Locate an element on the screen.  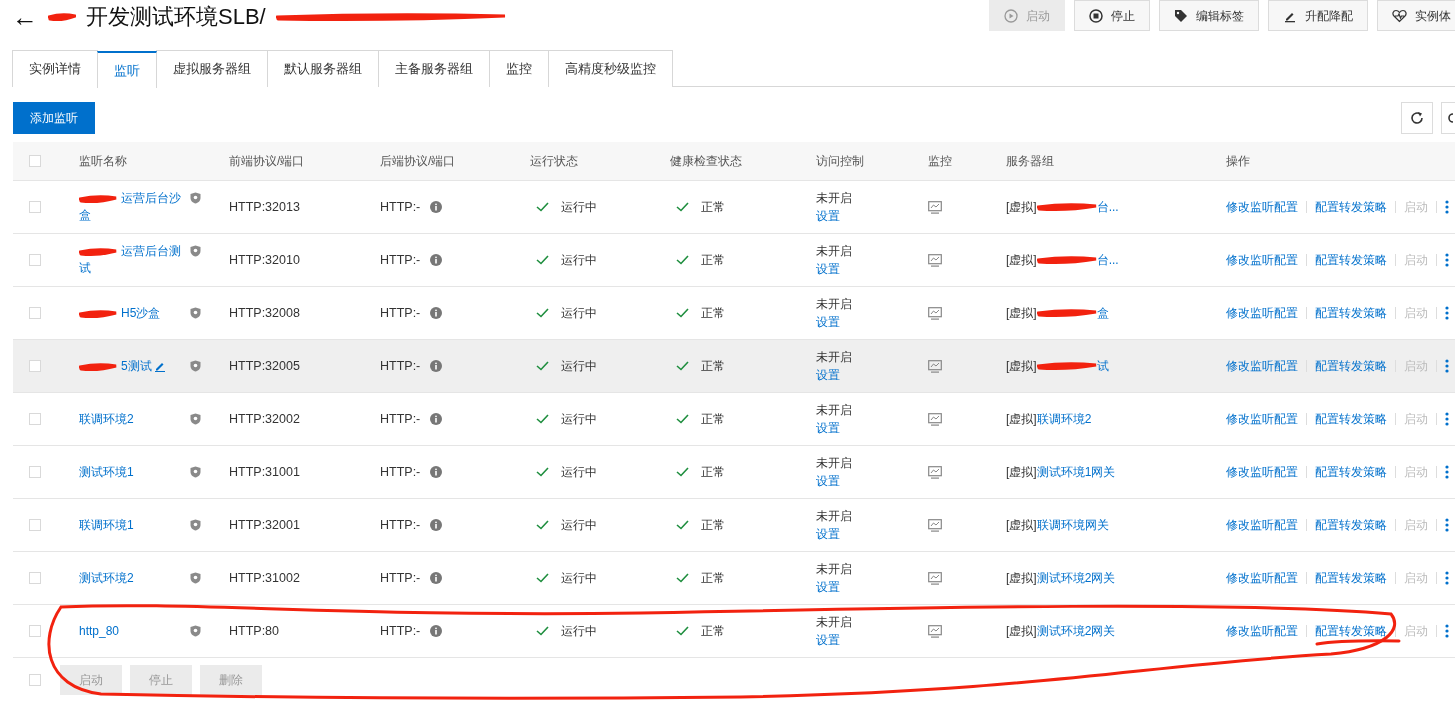
shield-icon is located at coordinates (195, 365).